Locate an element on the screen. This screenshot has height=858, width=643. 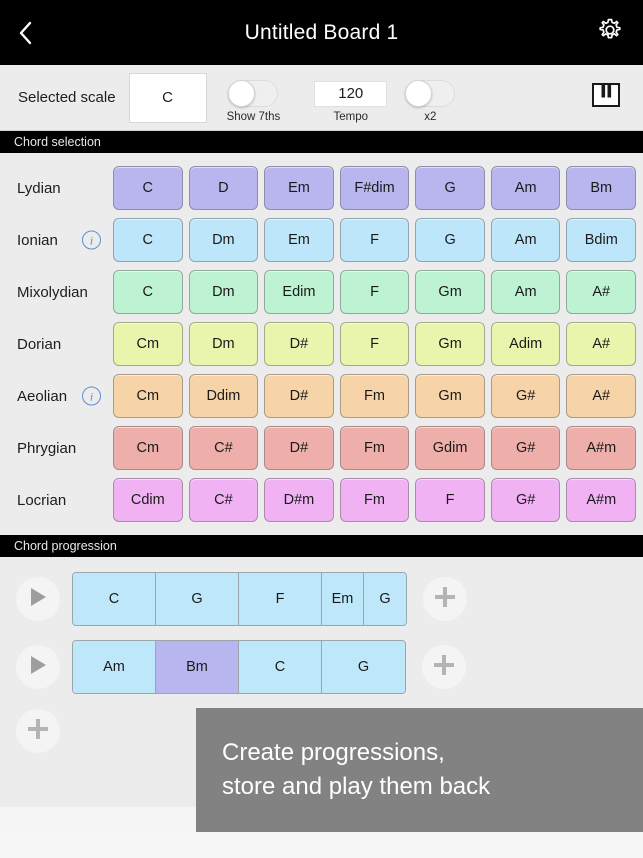
piano-keys-icon is located at coordinates (606, 97).